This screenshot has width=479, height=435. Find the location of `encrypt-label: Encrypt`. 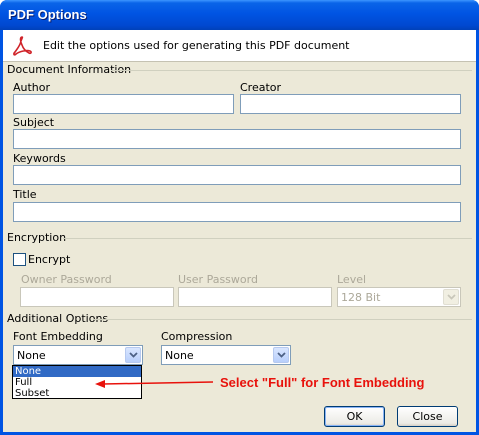

encrypt-label: Encrypt is located at coordinates (49, 259).